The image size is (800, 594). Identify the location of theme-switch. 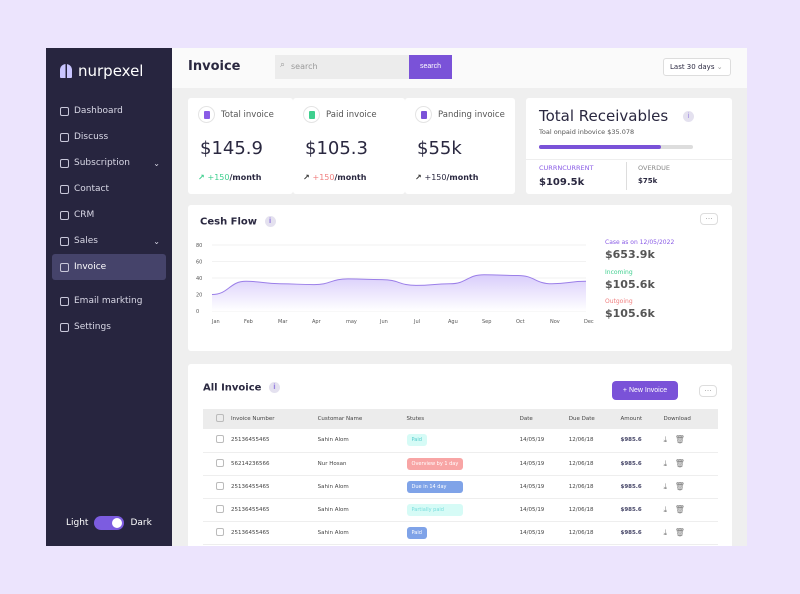
(109, 523).